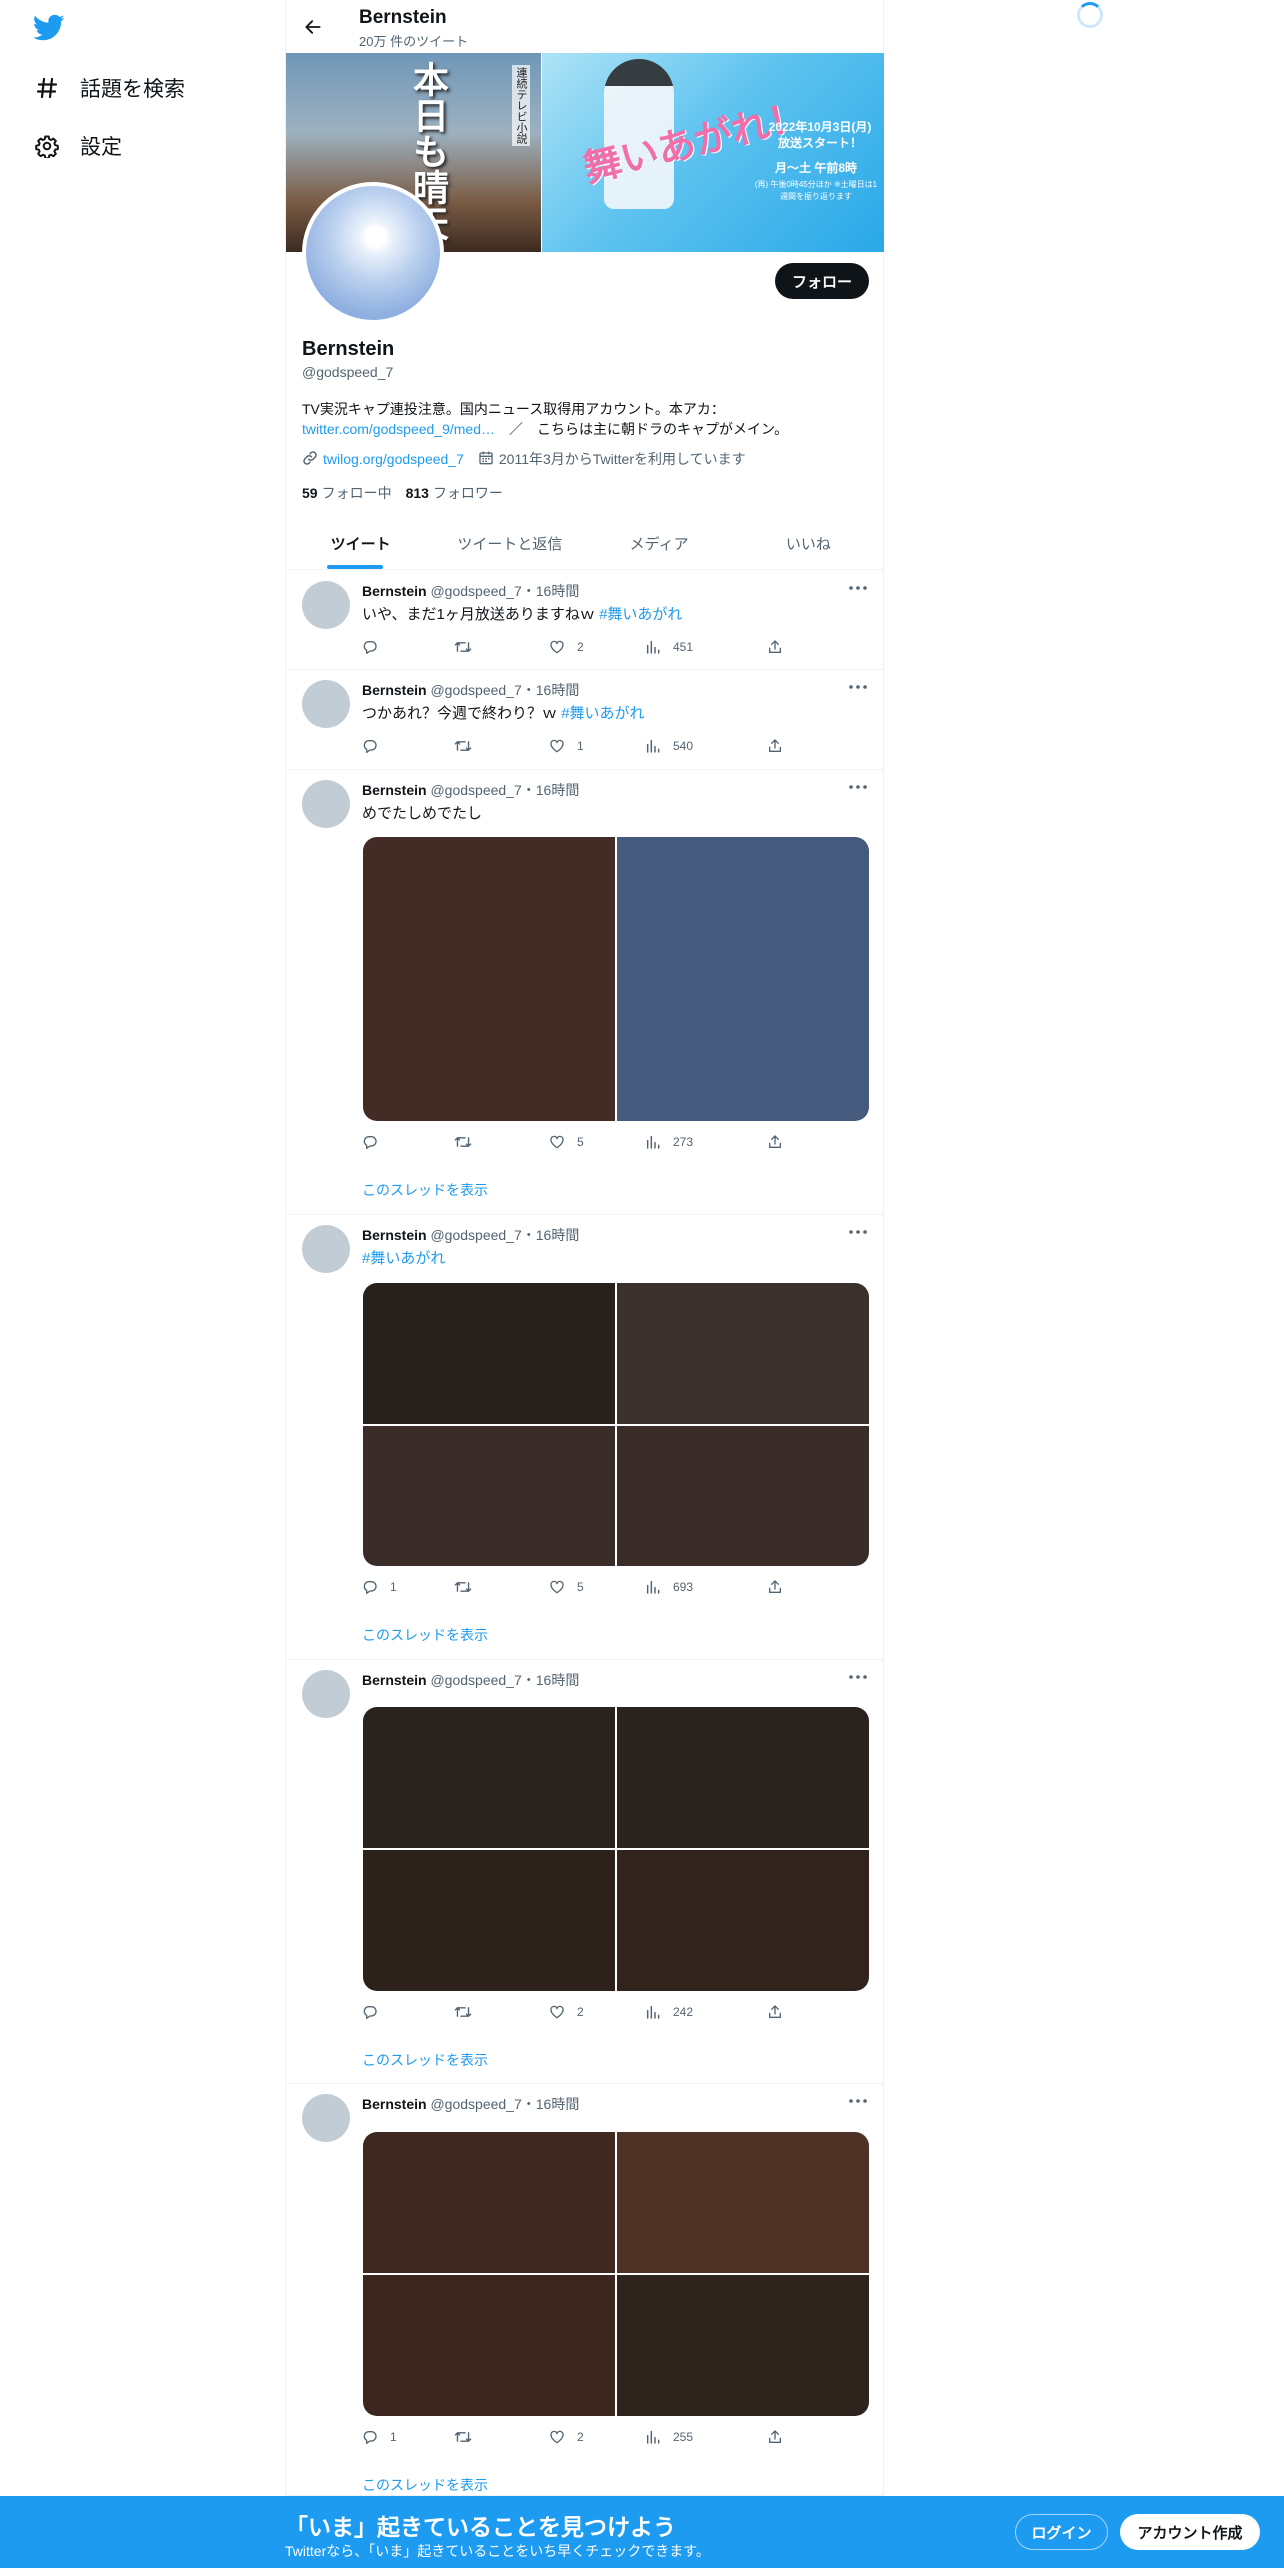 This screenshot has width=1284, height=2568. What do you see at coordinates (48, 28) in the screenshot?
I see `twitter-bird-icon` at bounding box center [48, 28].